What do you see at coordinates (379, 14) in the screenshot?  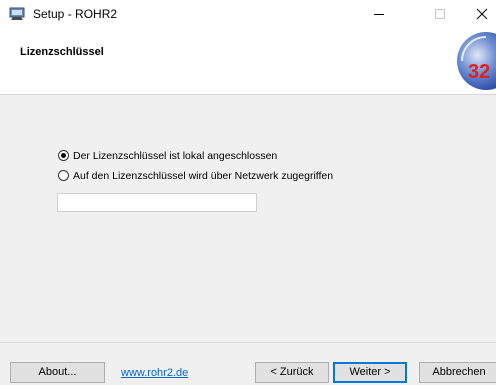 I see `minimize-icon` at bounding box center [379, 14].